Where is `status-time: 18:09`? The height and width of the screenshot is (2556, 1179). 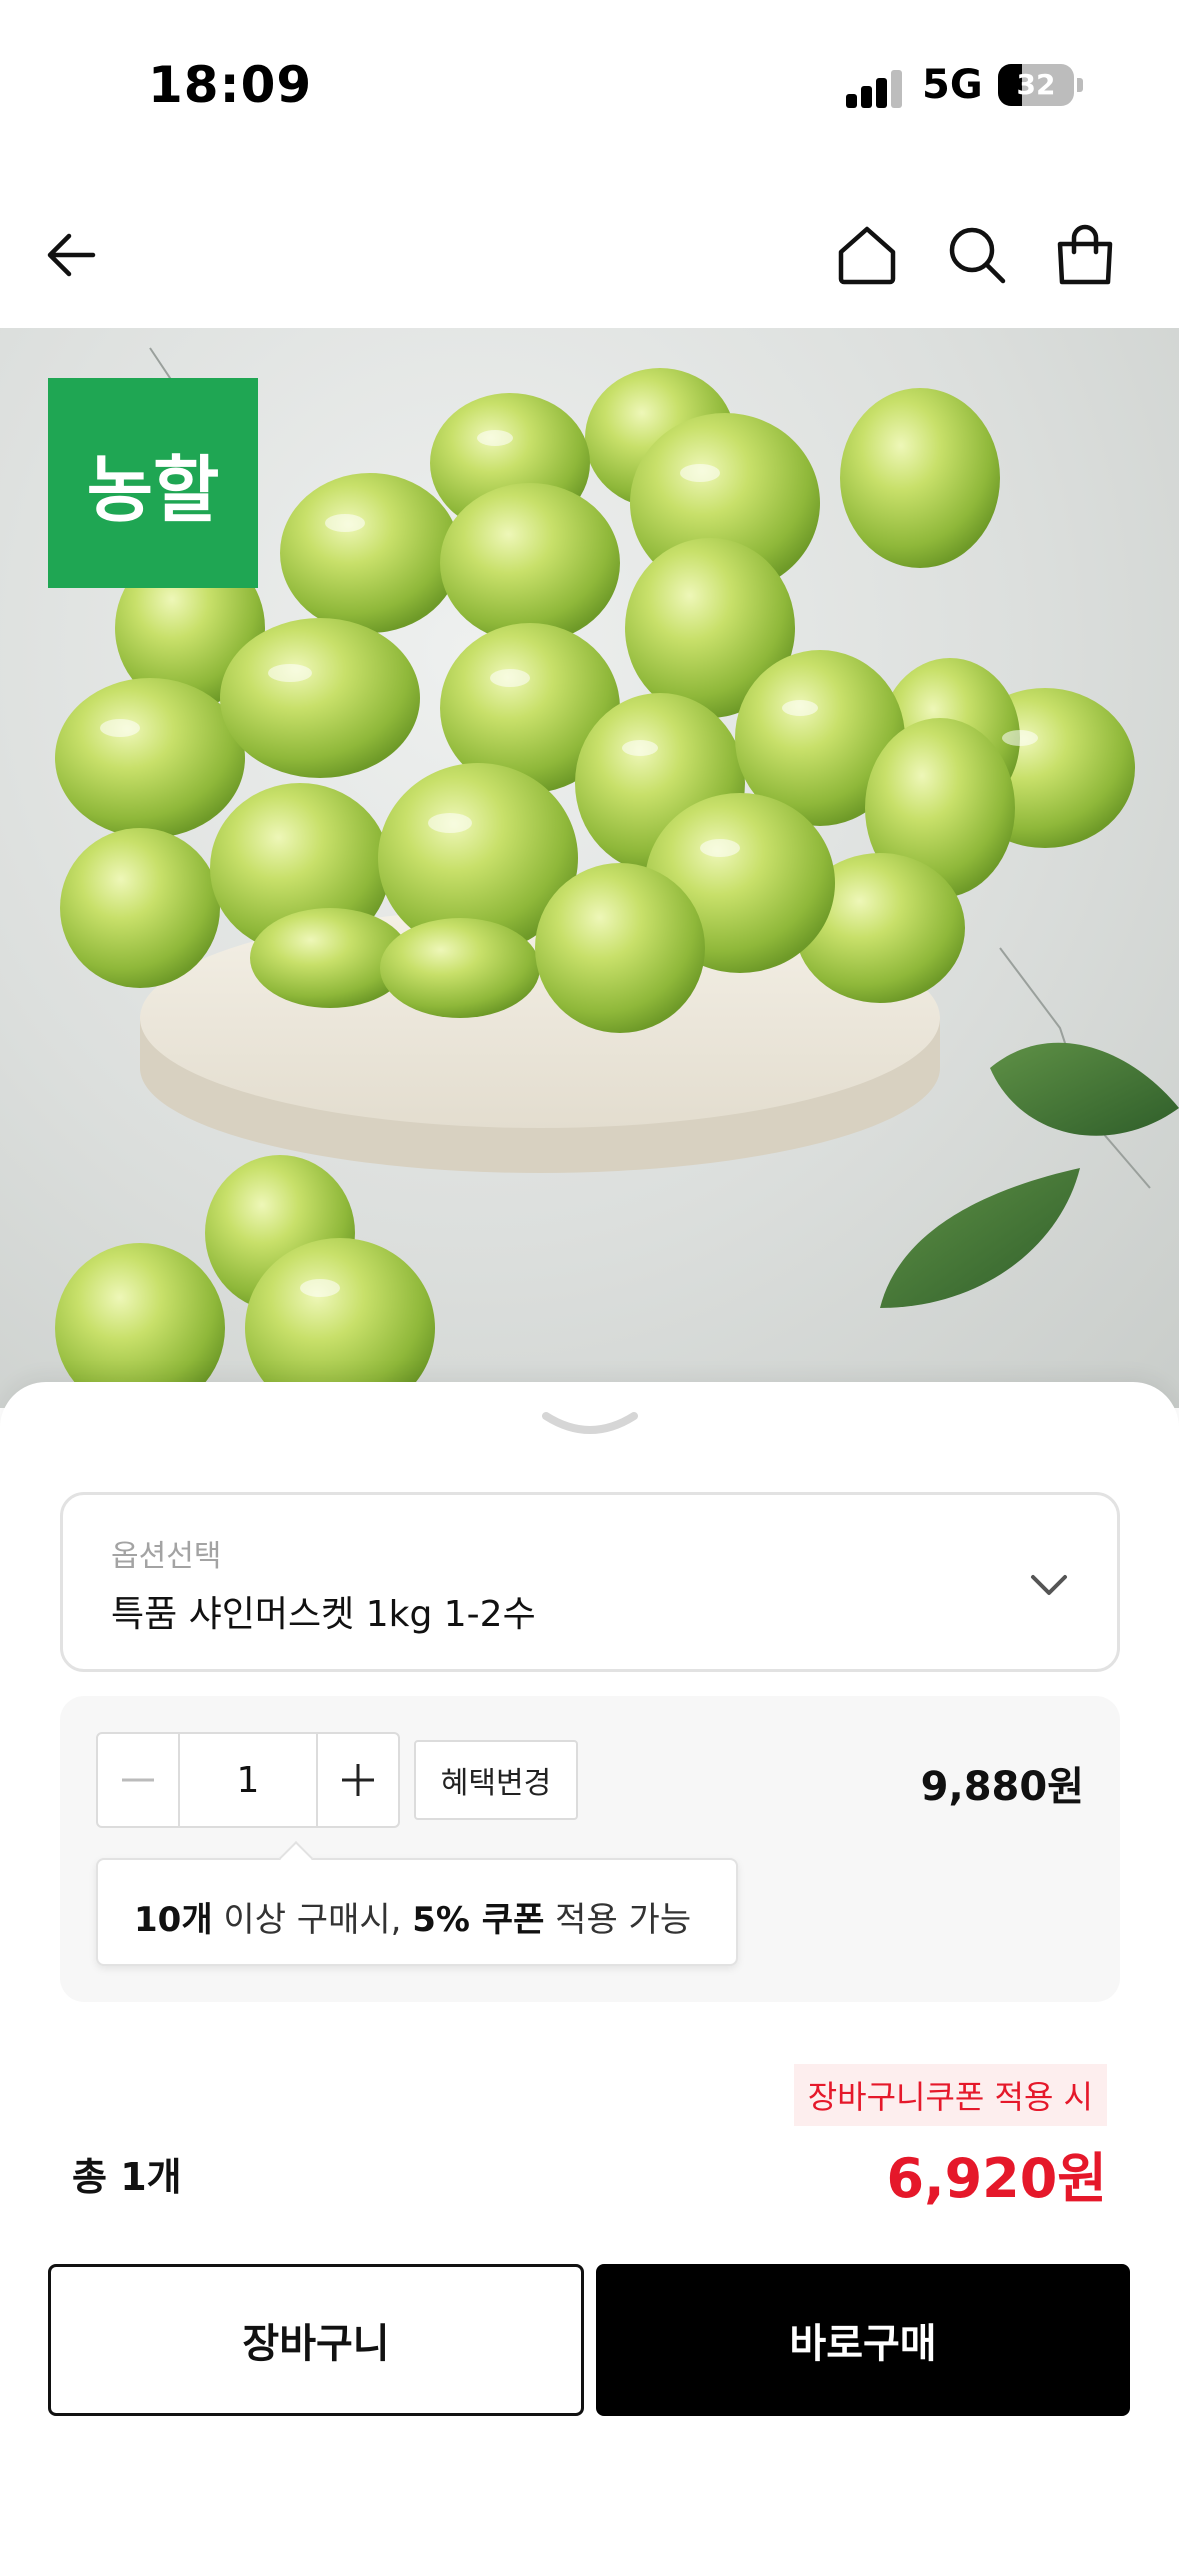 status-time: 18:09 is located at coordinates (230, 85).